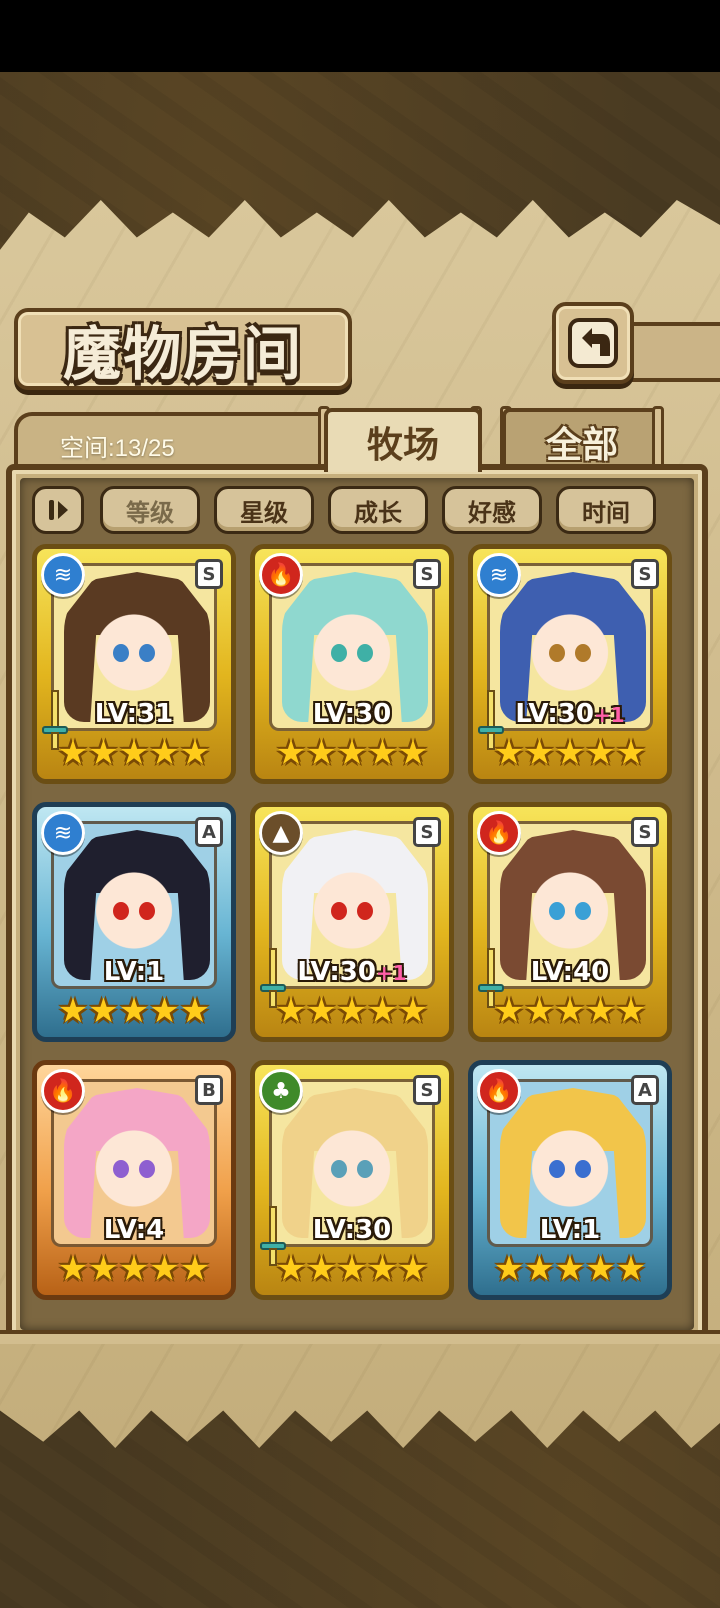 Image resolution: width=720 pixels, height=1608 pixels. Describe the element at coordinates (182, 354) in the screenshot. I see `page-title: 魔物房间` at that location.